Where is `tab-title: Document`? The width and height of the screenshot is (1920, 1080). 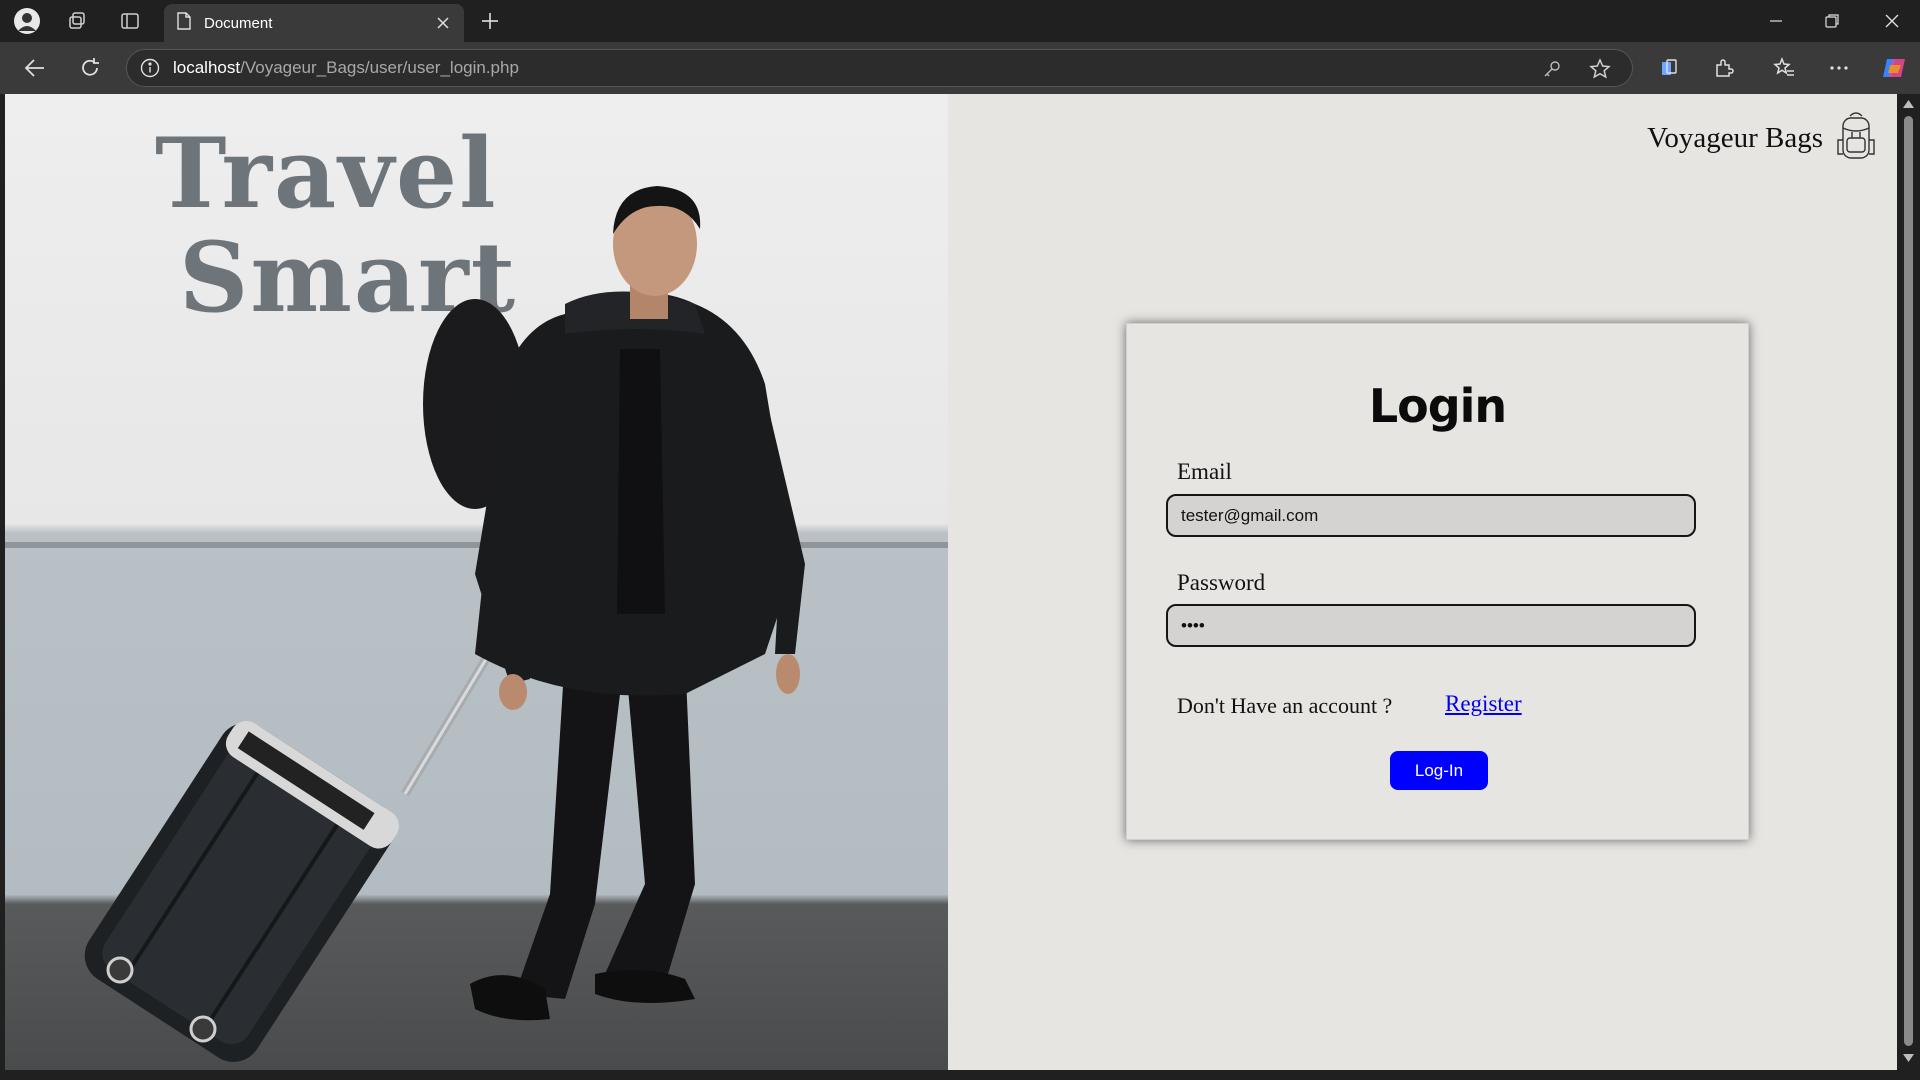
tab-title: Document is located at coordinates (238, 23).